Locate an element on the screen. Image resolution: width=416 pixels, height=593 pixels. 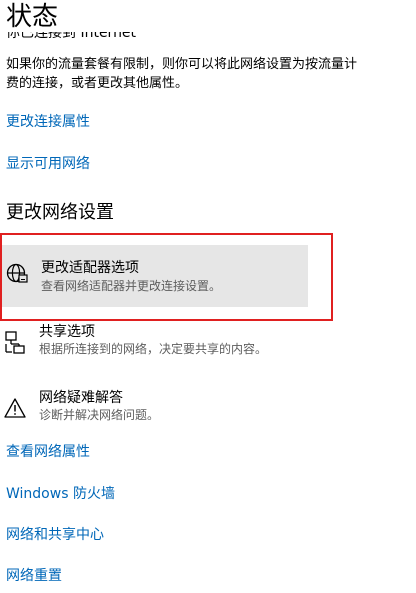
network-reset-link: 网络重置 is located at coordinates (34, 576).